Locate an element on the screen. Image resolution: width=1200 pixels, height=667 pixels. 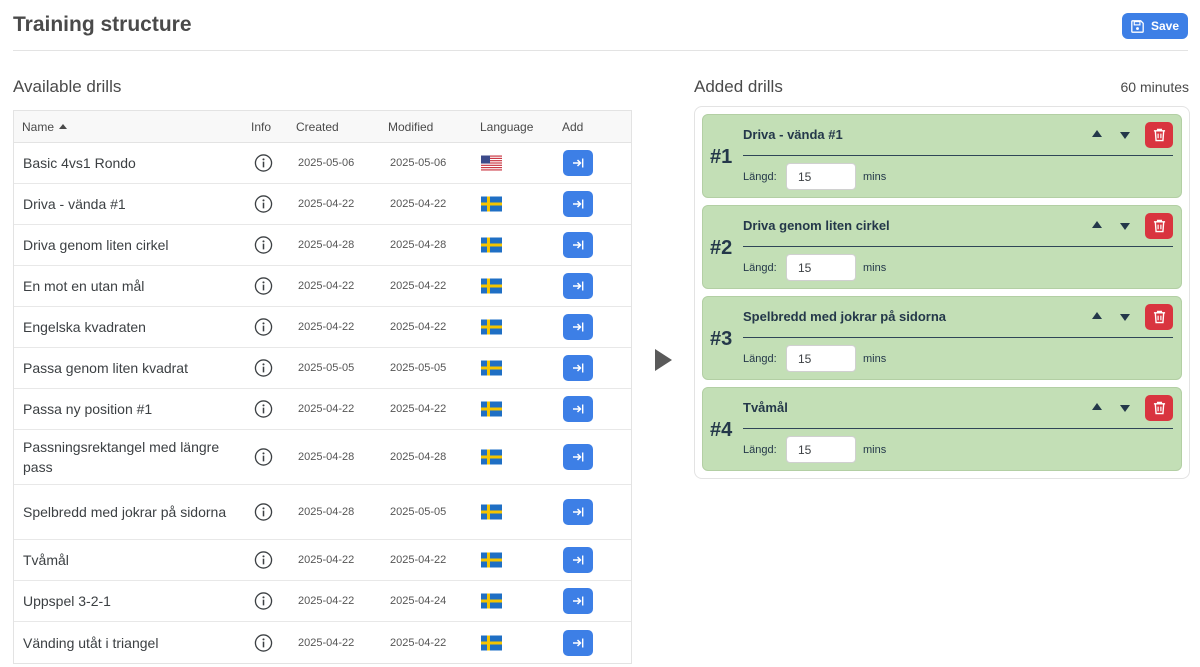
drill-order-number: #1 is located at coordinates (721, 157).